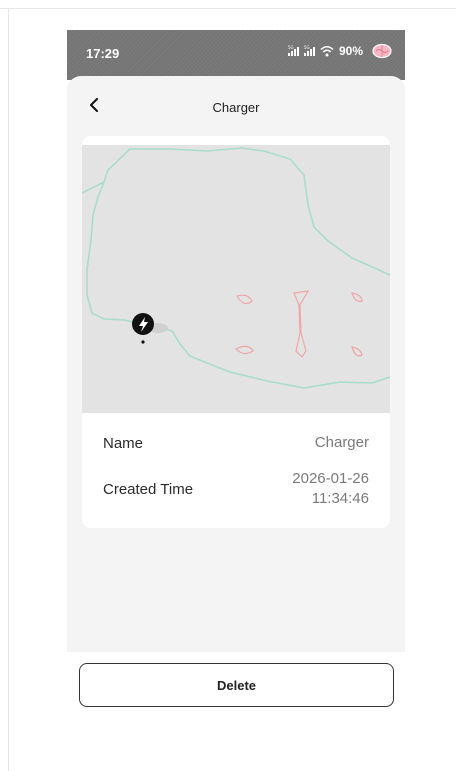  I want to click on delete-button: Delete, so click(236, 685).